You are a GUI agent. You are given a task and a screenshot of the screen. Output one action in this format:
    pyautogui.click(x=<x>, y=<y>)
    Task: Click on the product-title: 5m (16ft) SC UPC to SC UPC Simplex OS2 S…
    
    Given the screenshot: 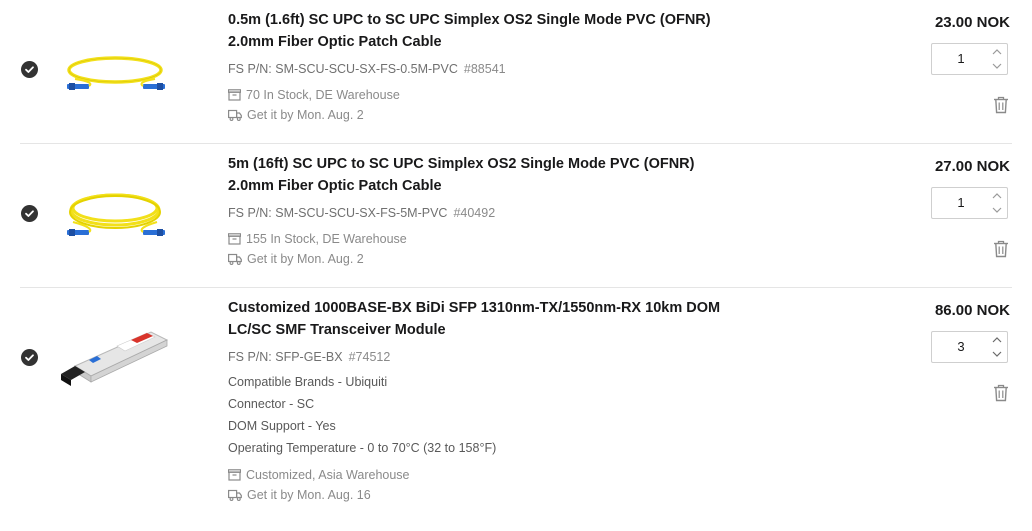 What is the action you would take?
    pyautogui.click(x=478, y=175)
    